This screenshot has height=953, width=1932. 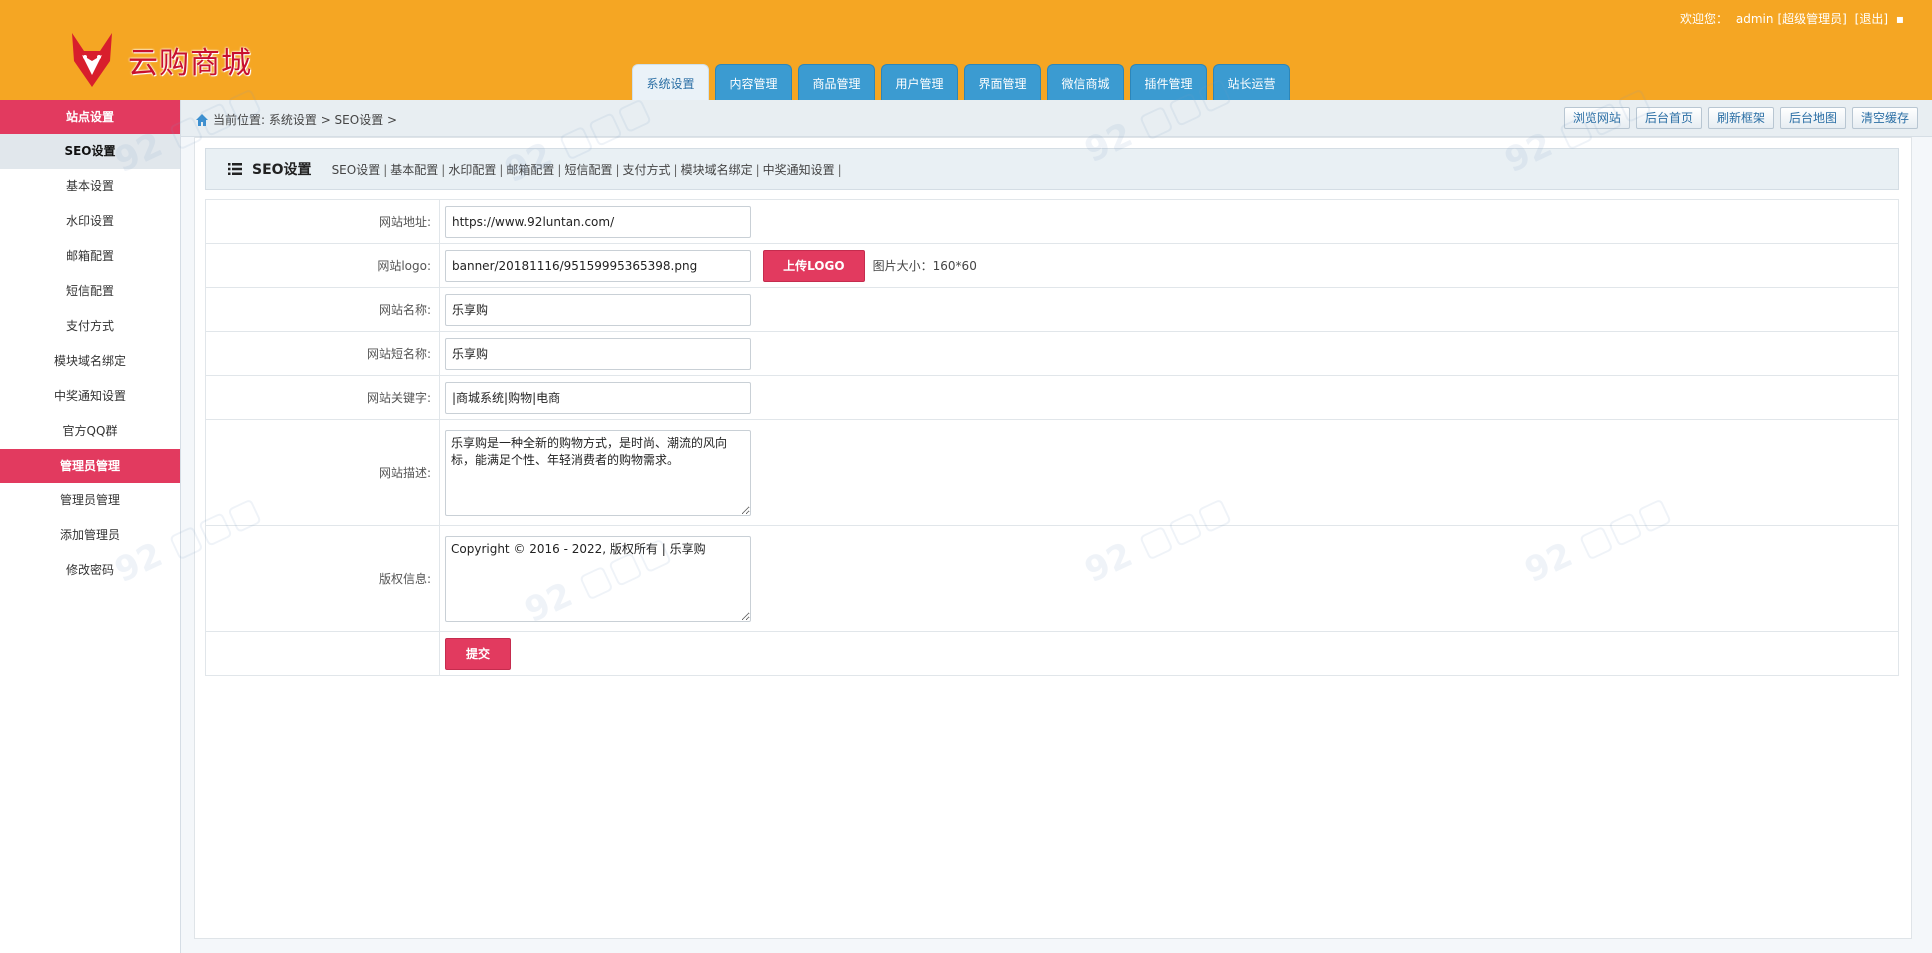 What do you see at coordinates (322, 221) in the screenshot?
I see `url-label: 网站地址:` at bounding box center [322, 221].